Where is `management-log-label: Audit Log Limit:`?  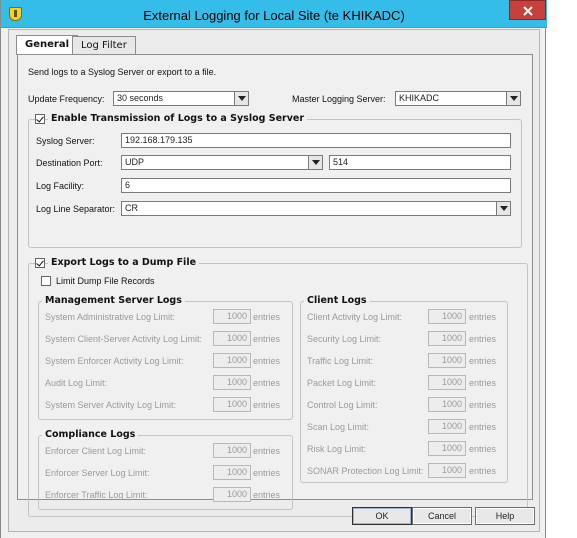 management-log-label: Audit Log Limit: is located at coordinates (76, 383).